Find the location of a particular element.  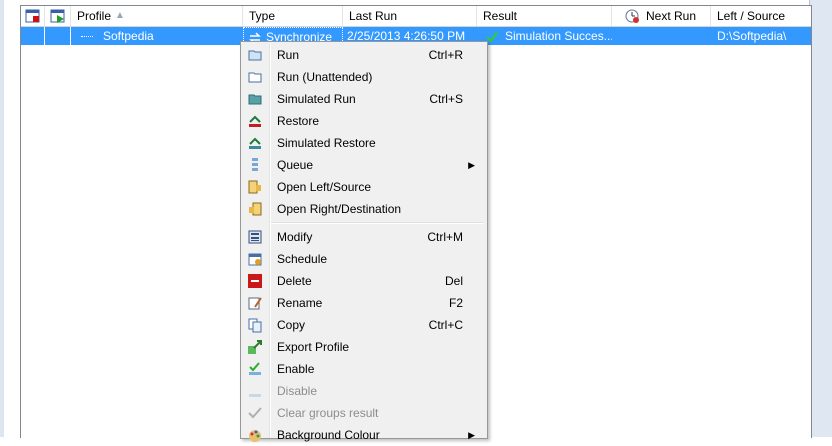

disable-icon is located at coordinates (255, 395).